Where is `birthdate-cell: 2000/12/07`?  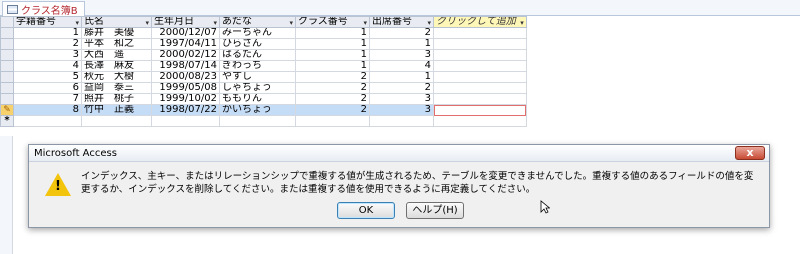
birthdate-cell: 2000/12/07 is located at coordinates (185, 33).